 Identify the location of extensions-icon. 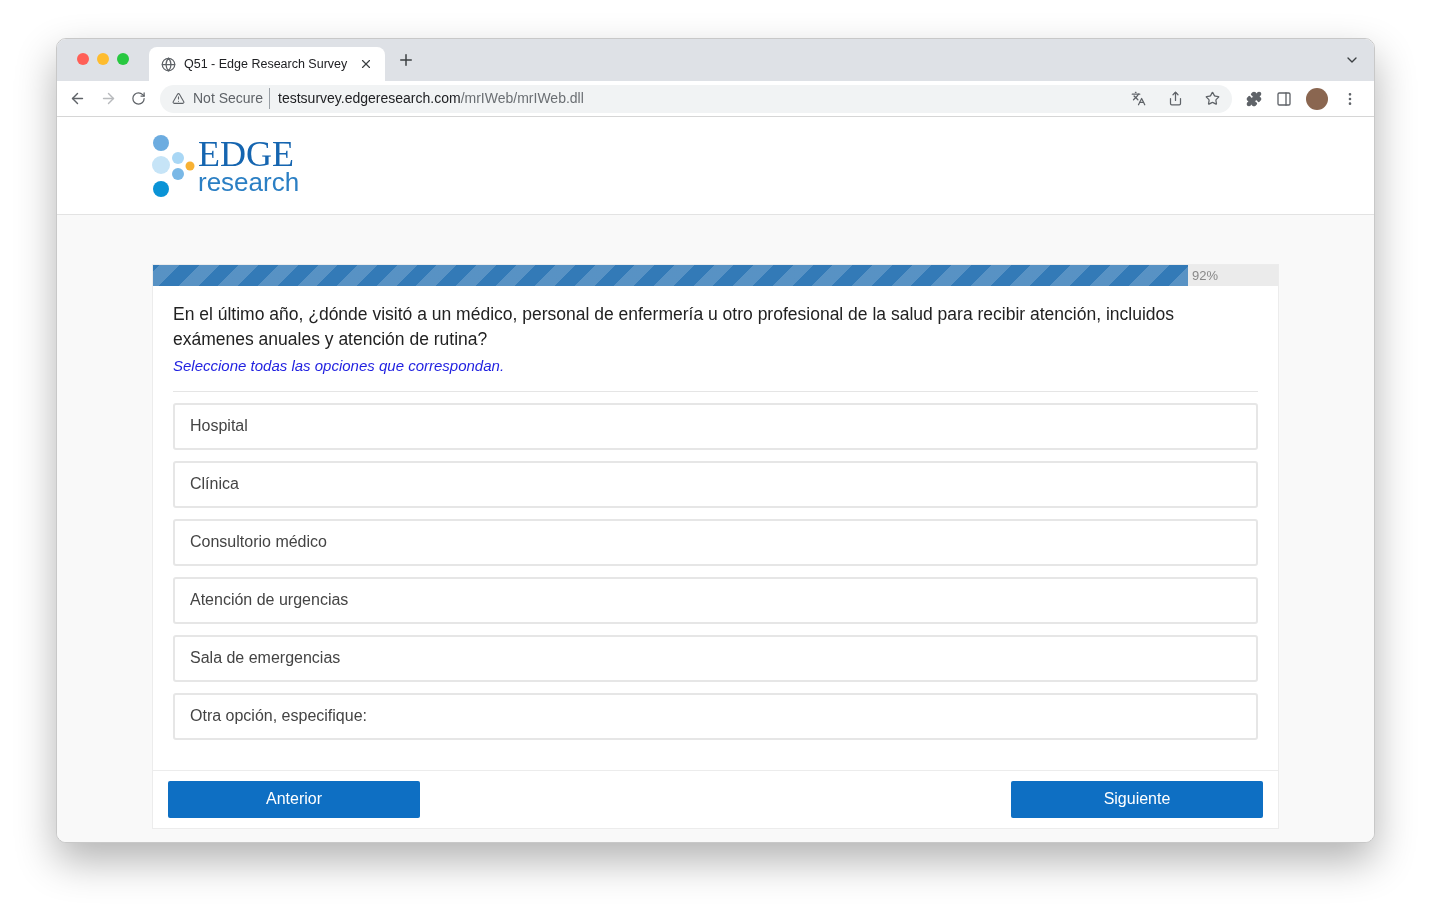
(1254, 98).